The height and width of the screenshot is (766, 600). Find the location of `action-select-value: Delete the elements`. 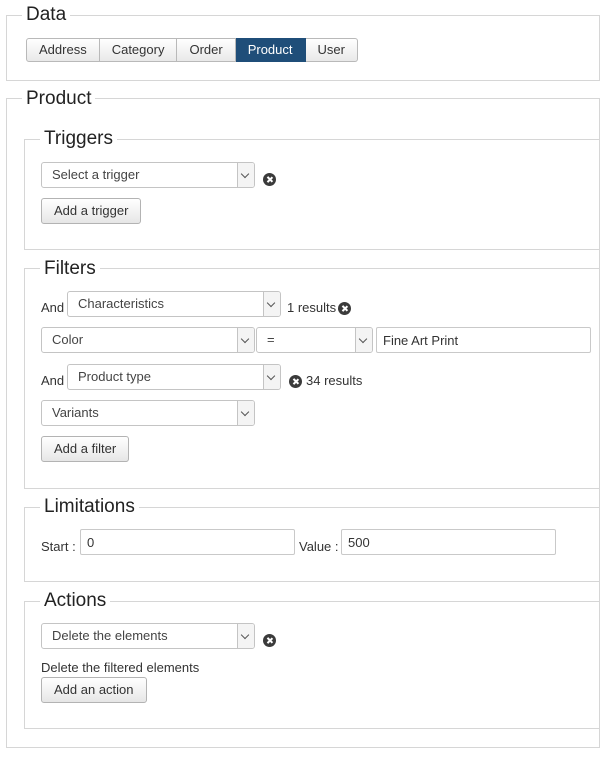

action-select-value: Delete the elements is located at coordinates (110, 635).